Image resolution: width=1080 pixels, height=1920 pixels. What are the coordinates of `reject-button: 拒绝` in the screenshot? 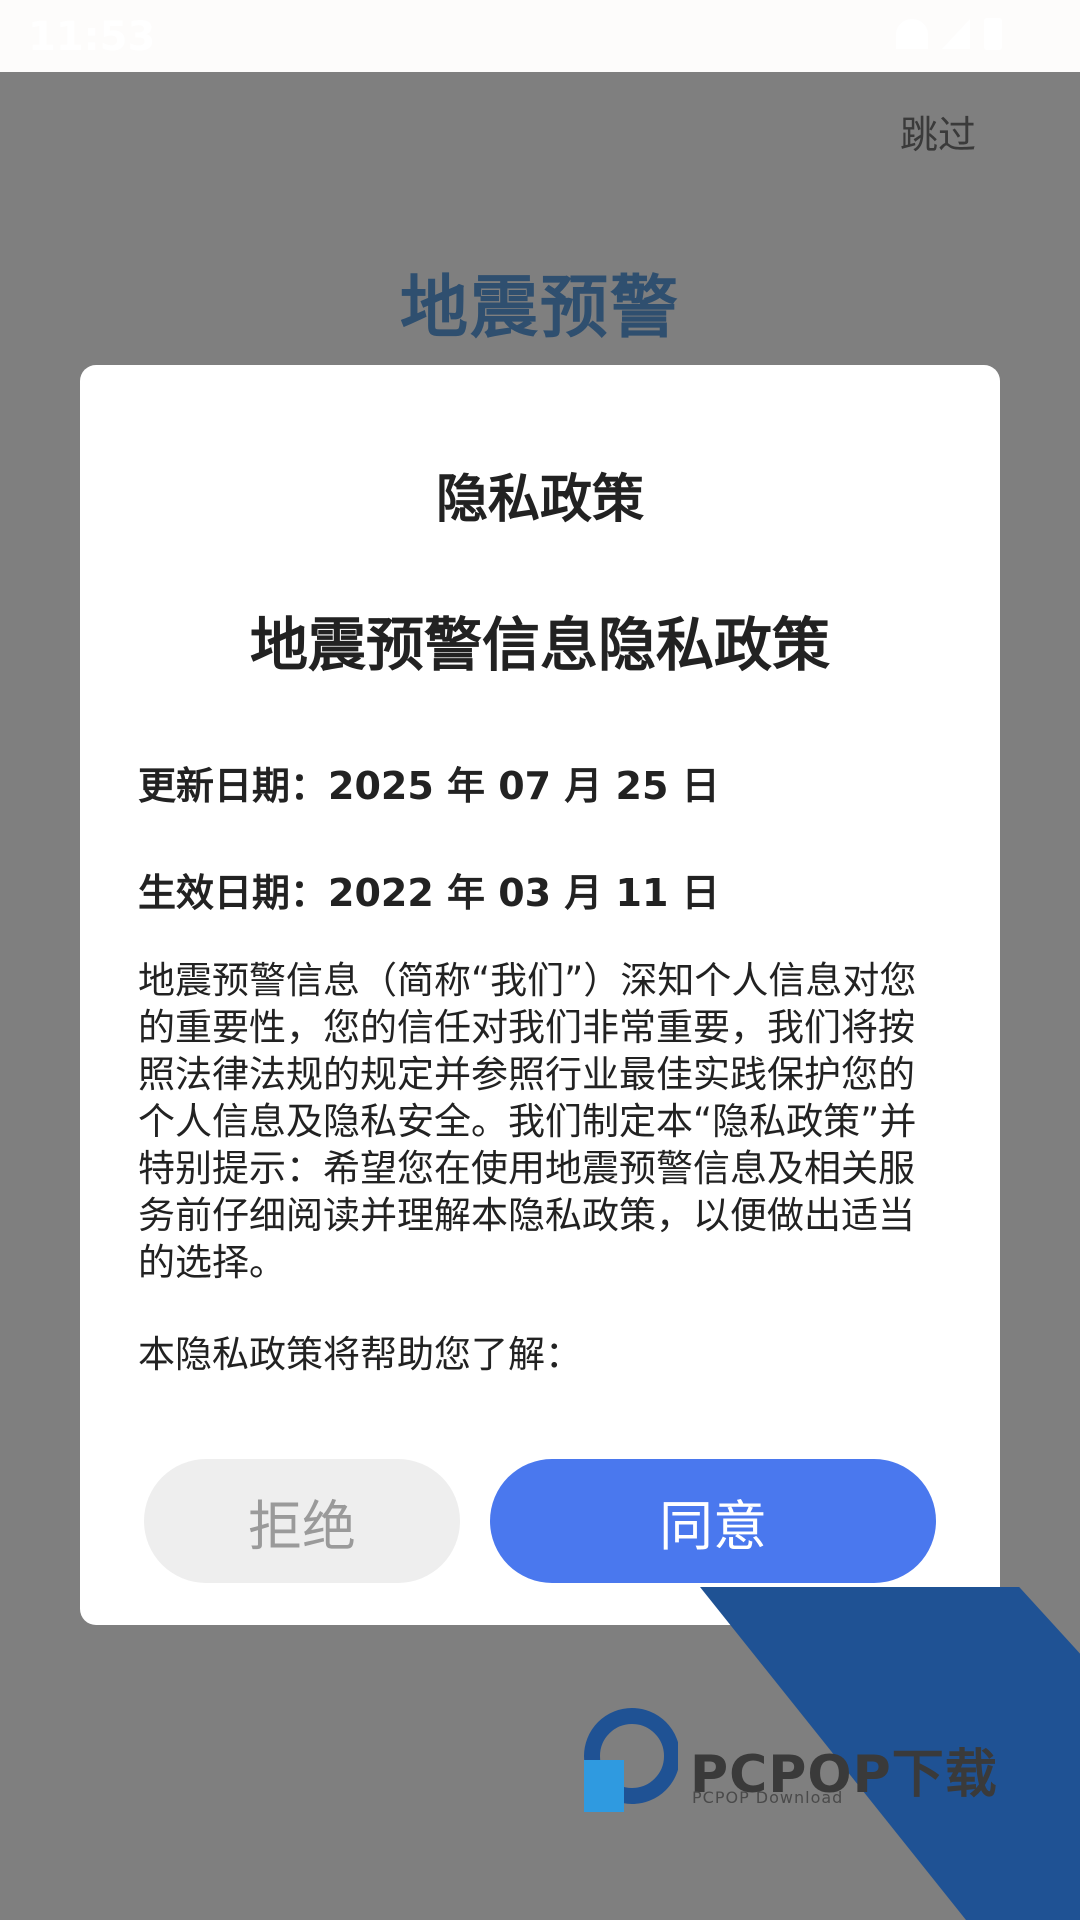 It's located at (302, 1521).